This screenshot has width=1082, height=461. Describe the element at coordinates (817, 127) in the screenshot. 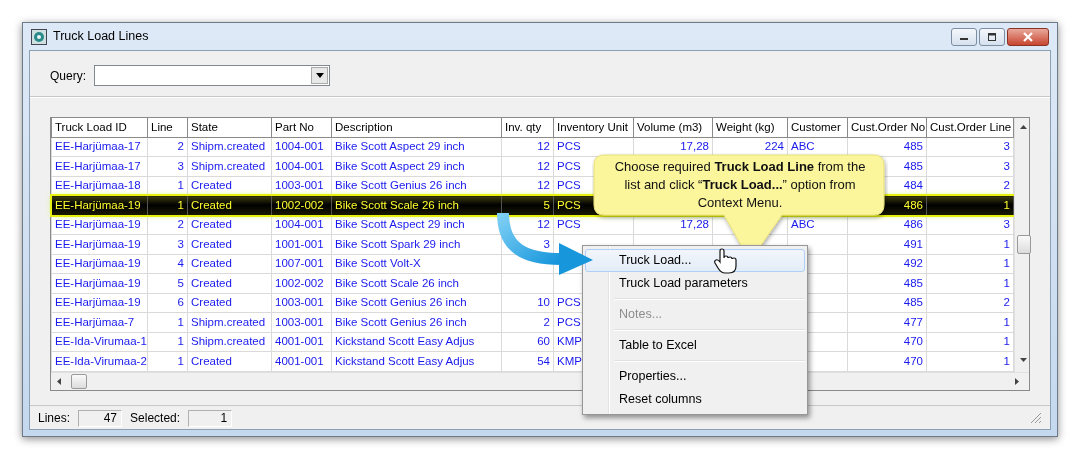

I see `column-header: Customer` at that location.